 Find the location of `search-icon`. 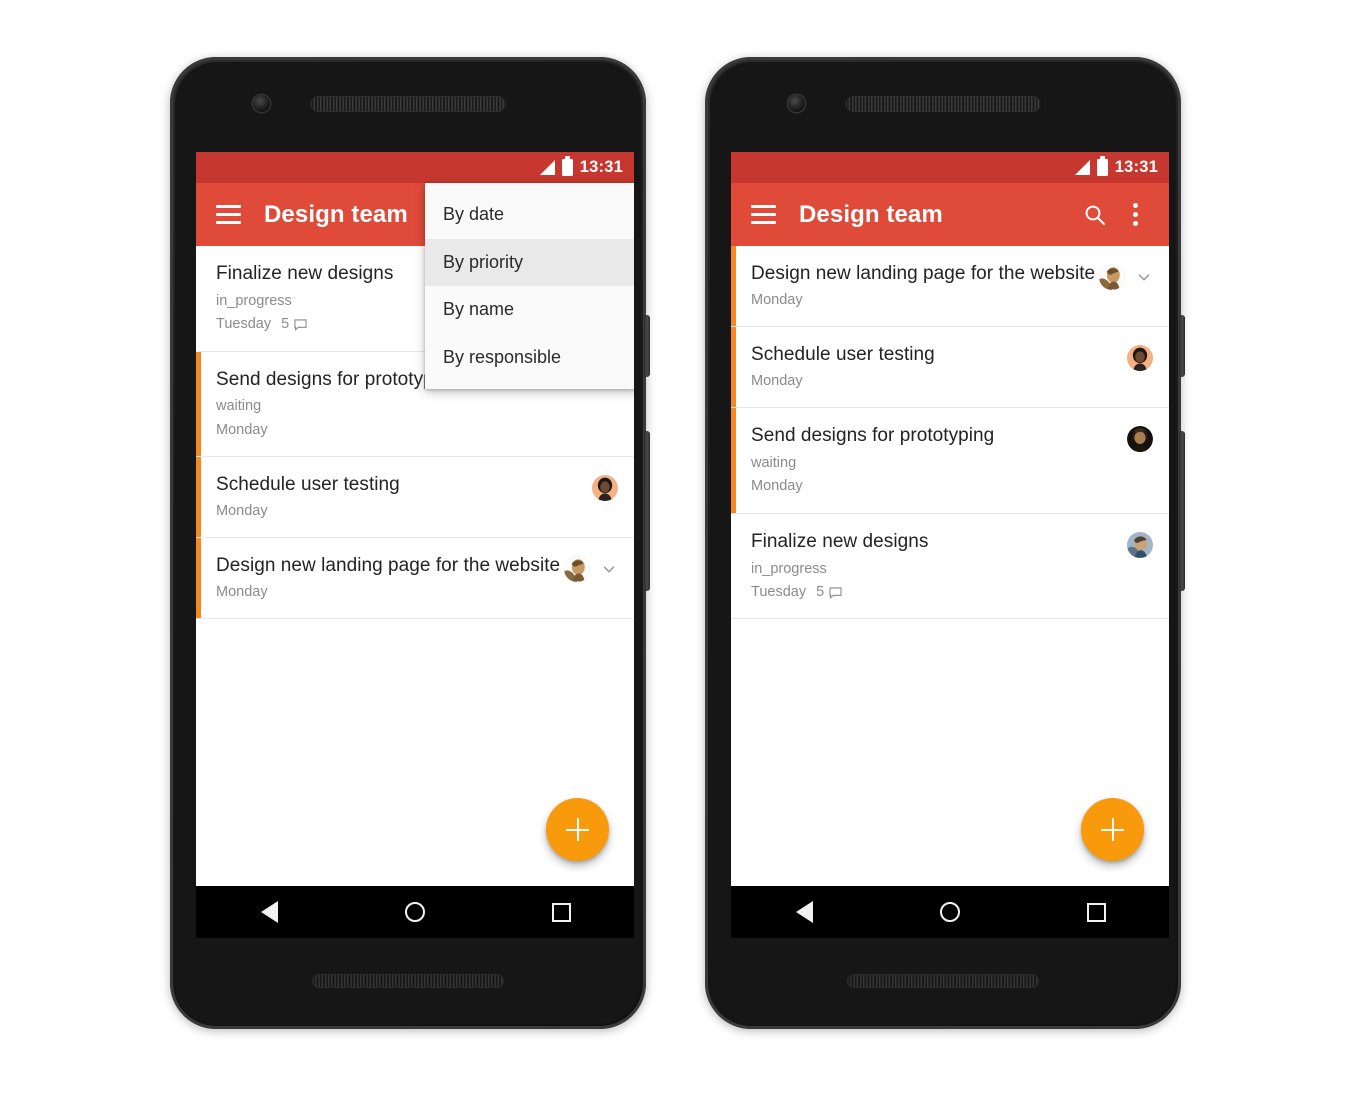

search-icon is located at coordinates (1095, 215).